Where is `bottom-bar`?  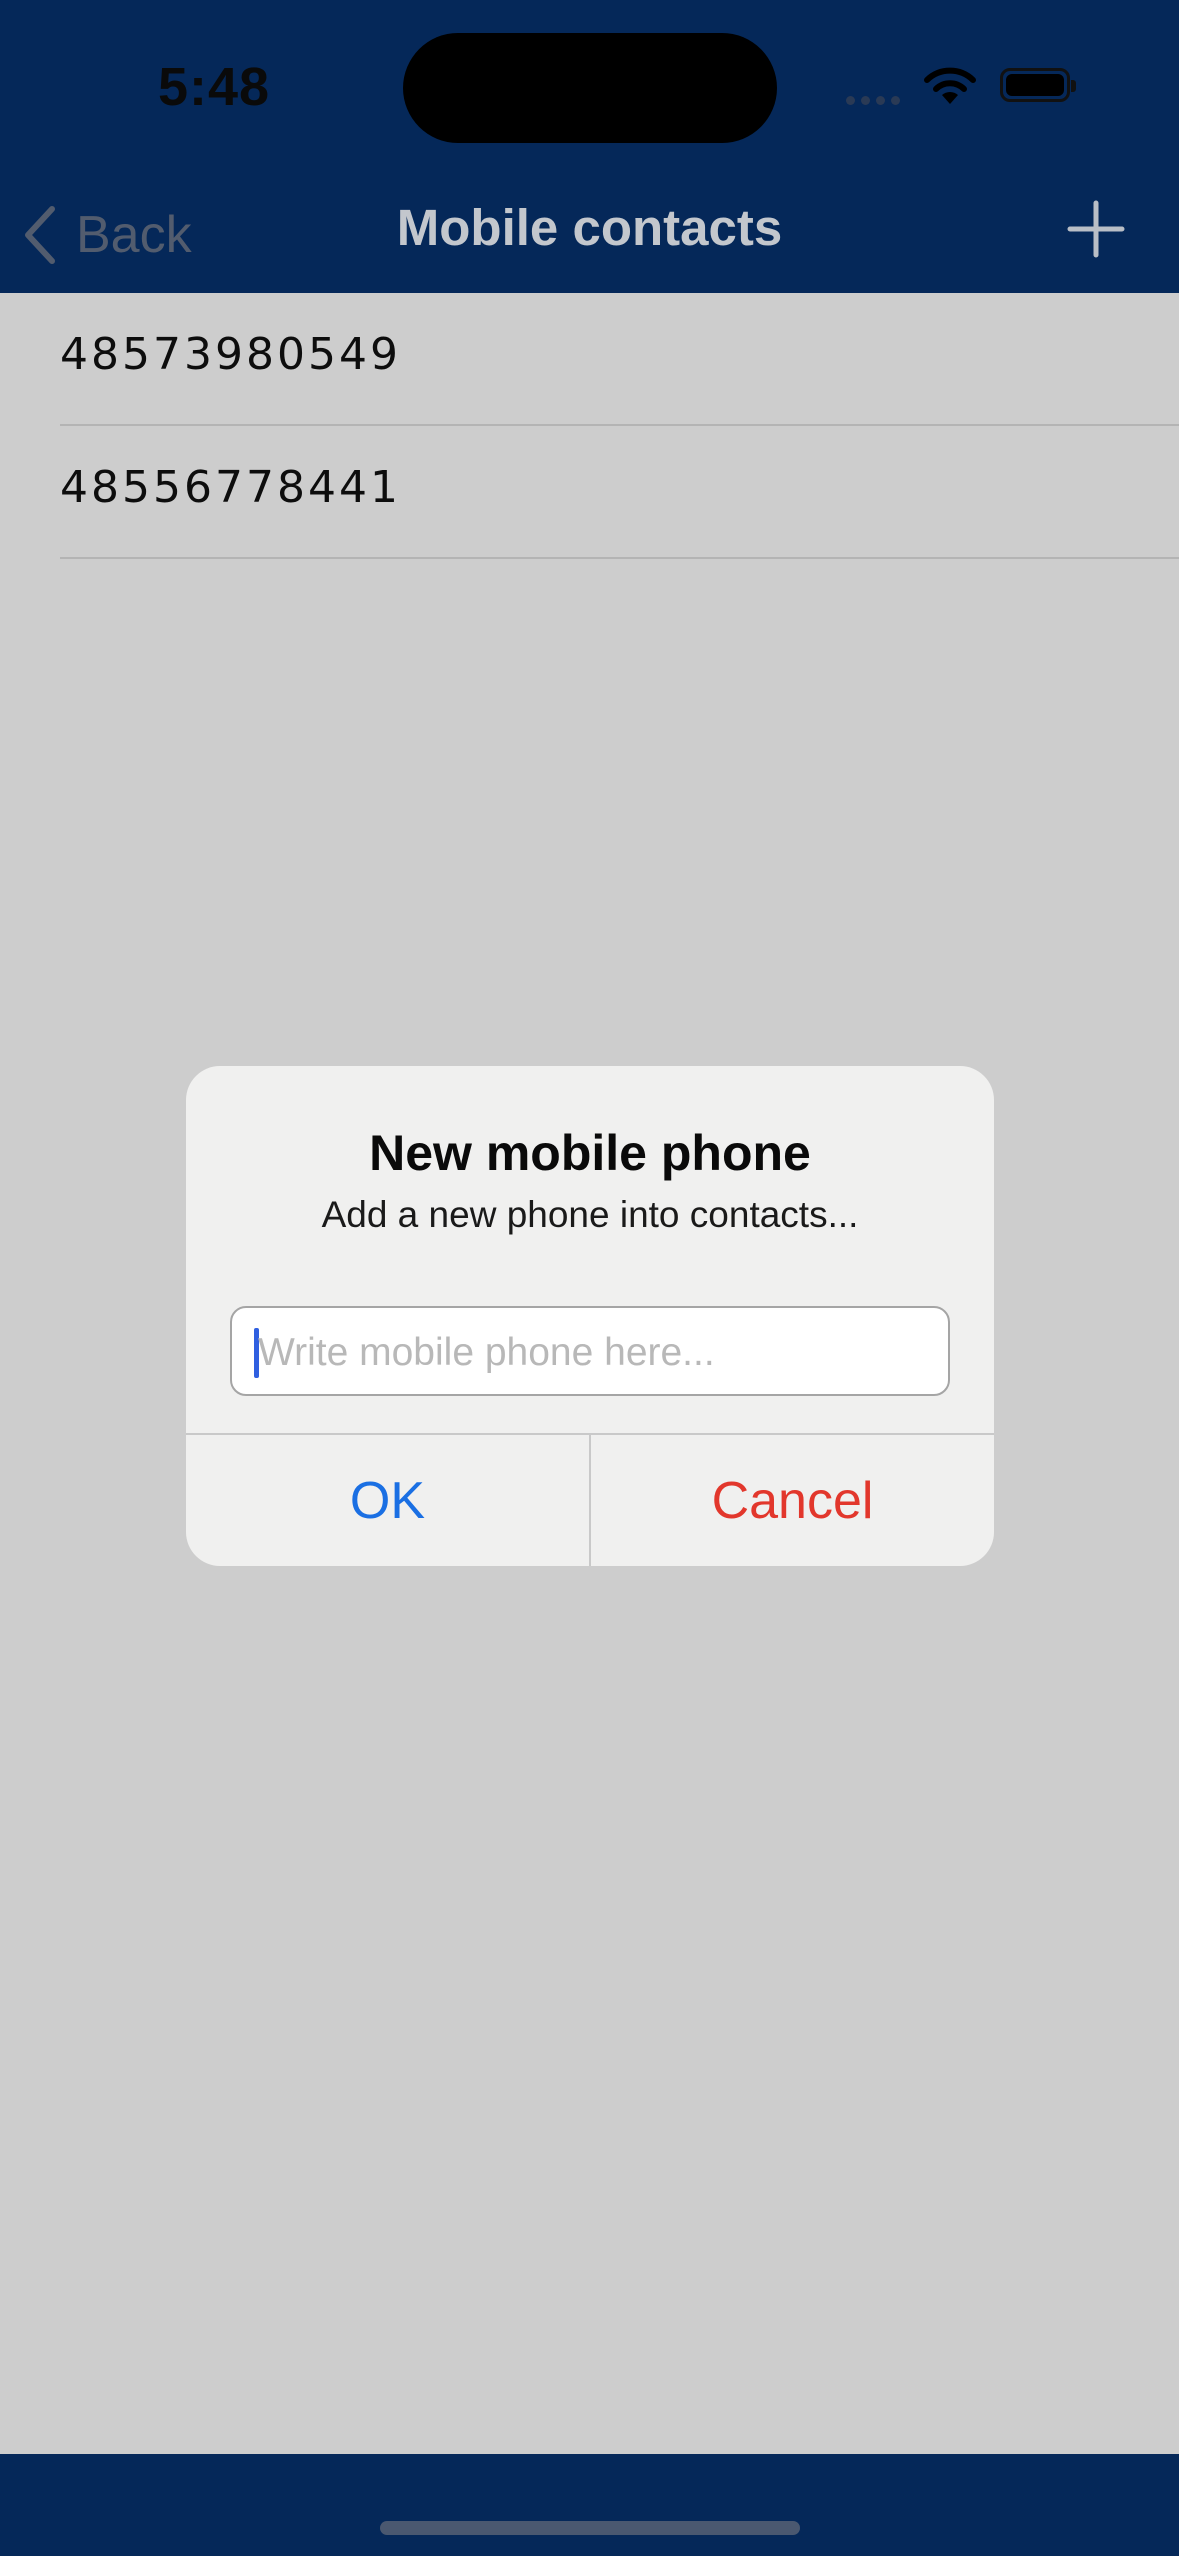
bottom-bar is located at coordinates (589, 2505).